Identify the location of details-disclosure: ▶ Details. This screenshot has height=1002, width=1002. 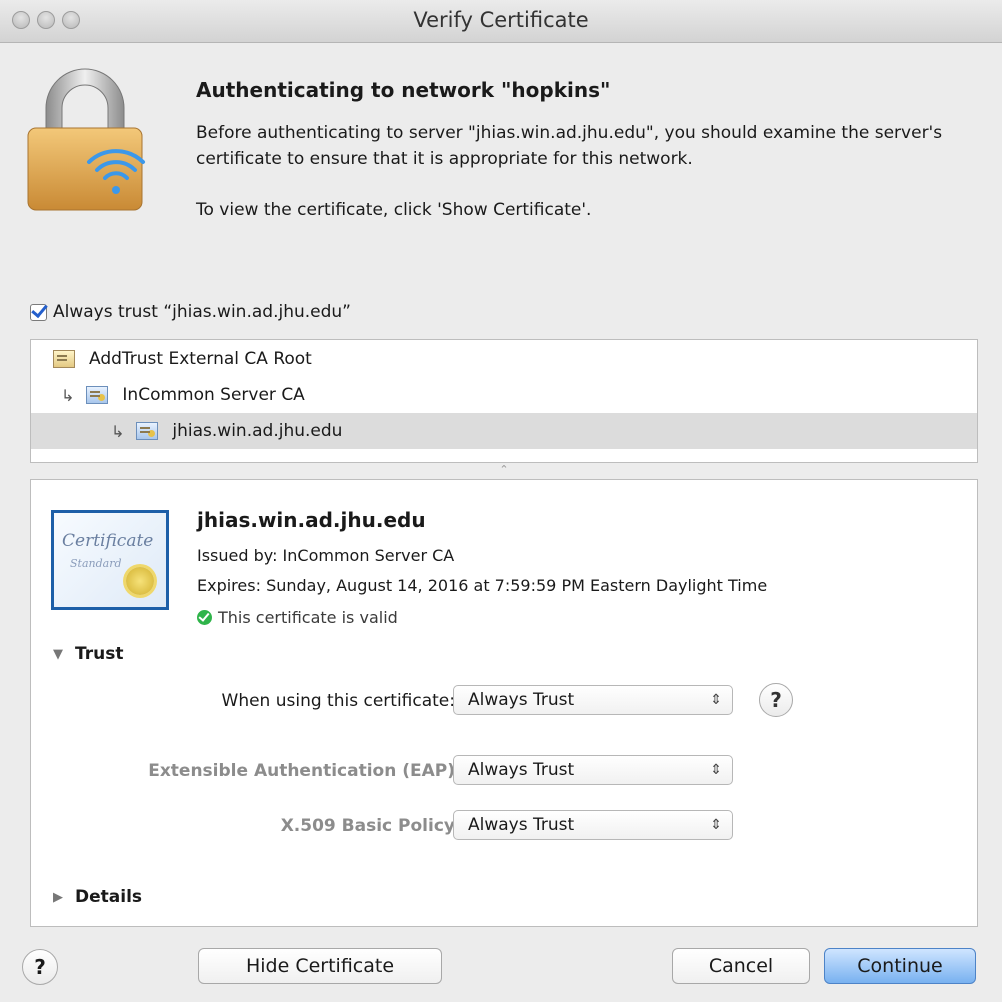
(97, 897).